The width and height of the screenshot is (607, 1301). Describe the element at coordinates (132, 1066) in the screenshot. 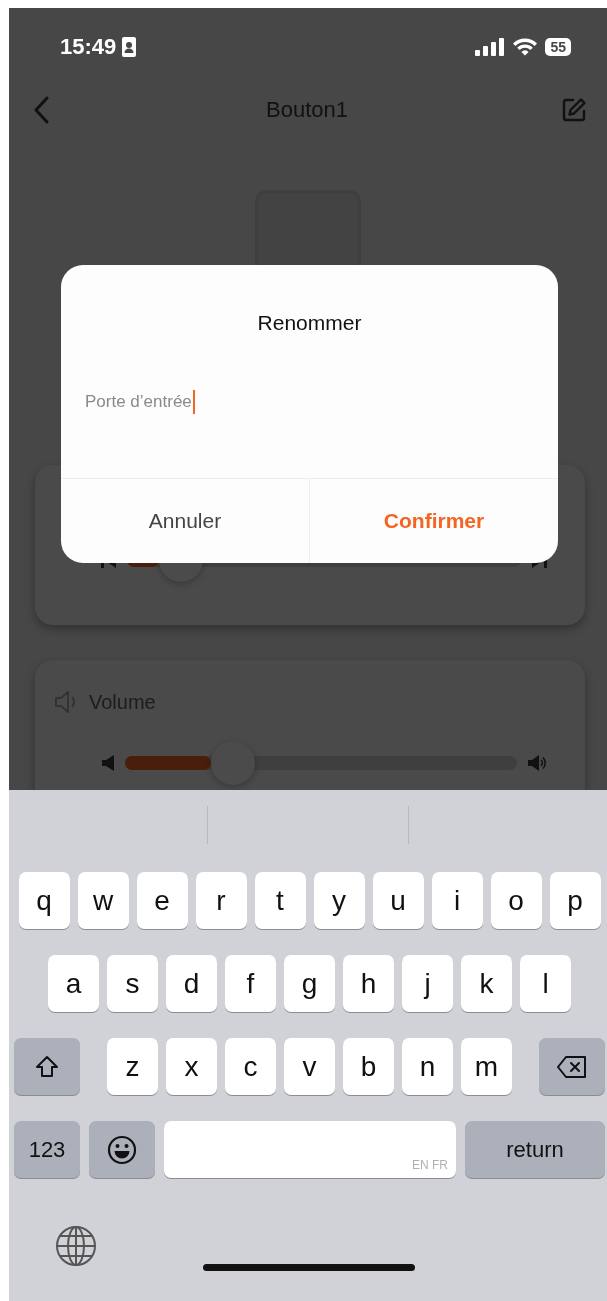

I see `letter-key: z` at that location.